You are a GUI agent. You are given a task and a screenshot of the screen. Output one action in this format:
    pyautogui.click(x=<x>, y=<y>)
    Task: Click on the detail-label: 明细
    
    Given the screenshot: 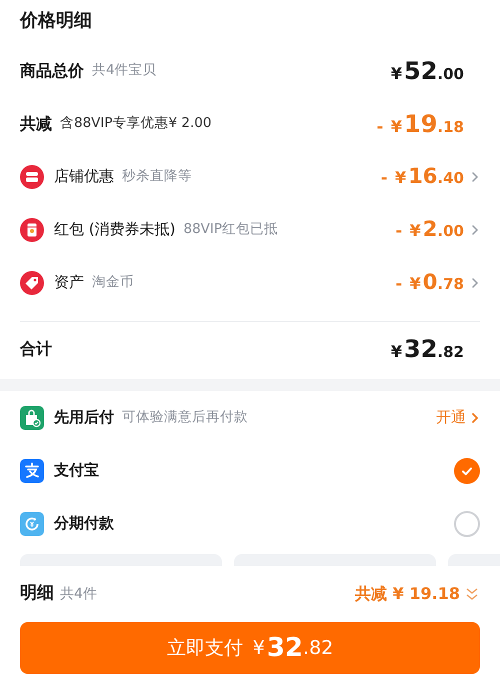 What is the action you would take?
    pyautogui.click(x=37, y=594)
    